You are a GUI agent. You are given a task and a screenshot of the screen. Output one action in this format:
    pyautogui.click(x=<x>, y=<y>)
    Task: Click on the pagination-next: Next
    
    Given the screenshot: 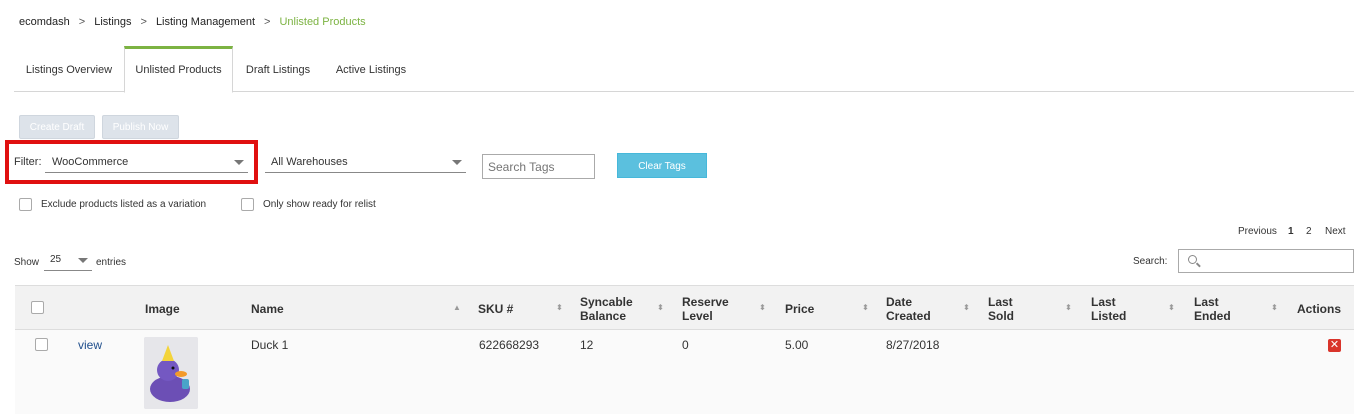 What is the action you would take?
    pyautogui.click(x=1335, y=231)
    